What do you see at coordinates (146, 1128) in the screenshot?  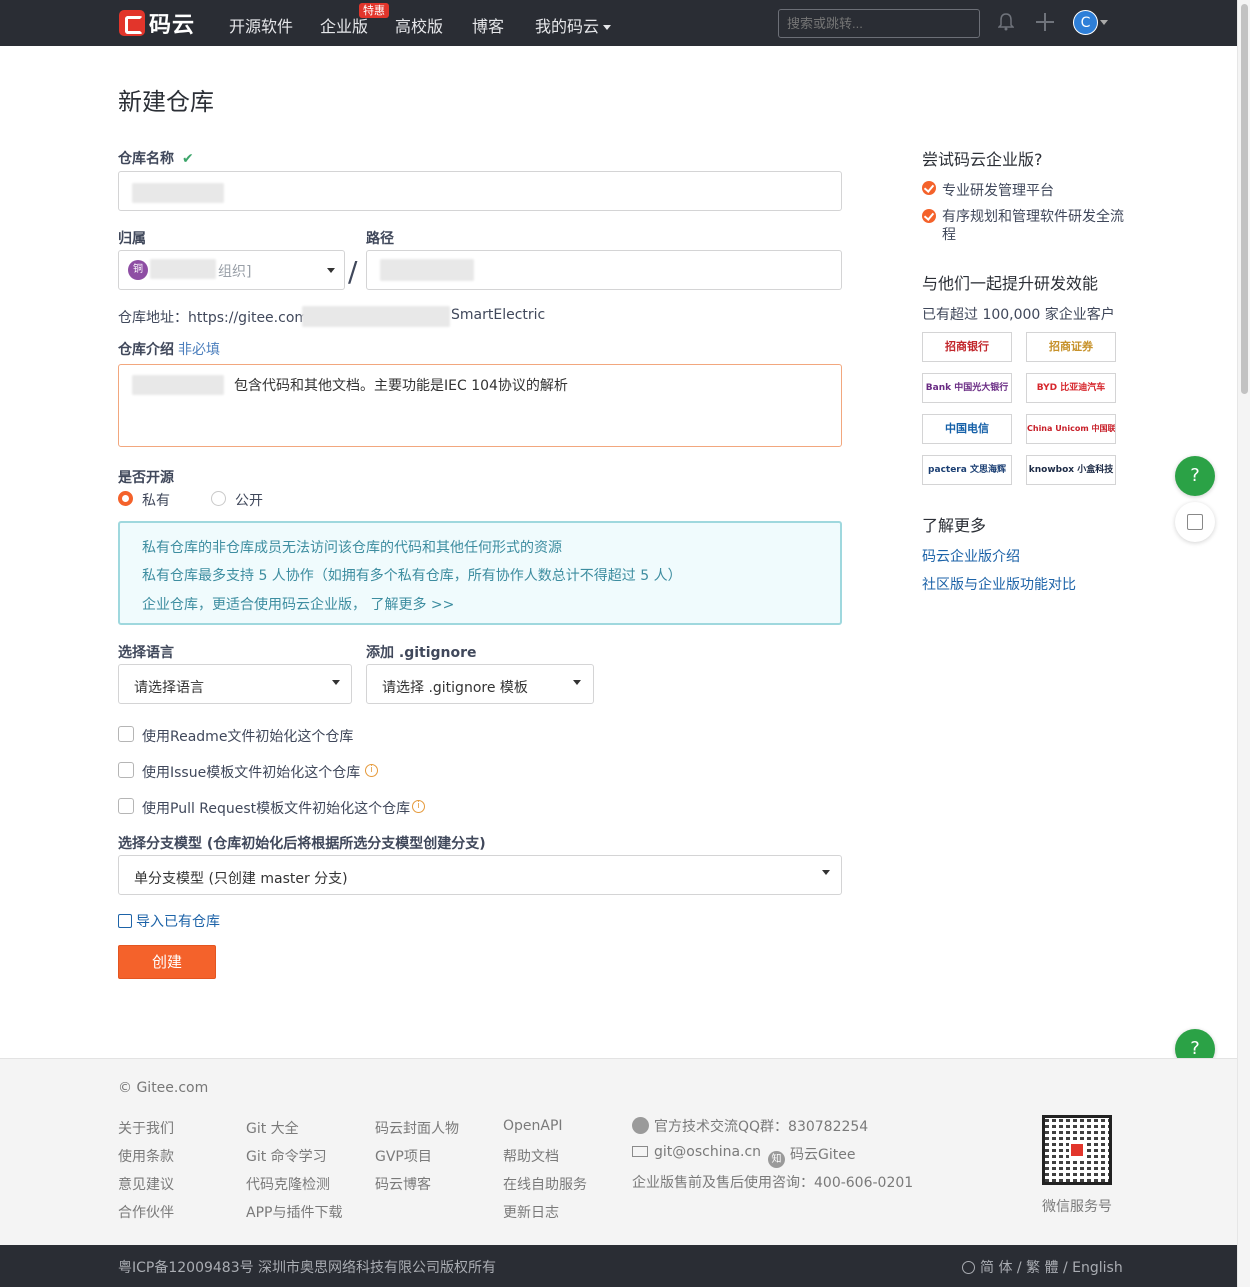 I see `footer-link: 关于我们` at bounding box center [146, 1128].